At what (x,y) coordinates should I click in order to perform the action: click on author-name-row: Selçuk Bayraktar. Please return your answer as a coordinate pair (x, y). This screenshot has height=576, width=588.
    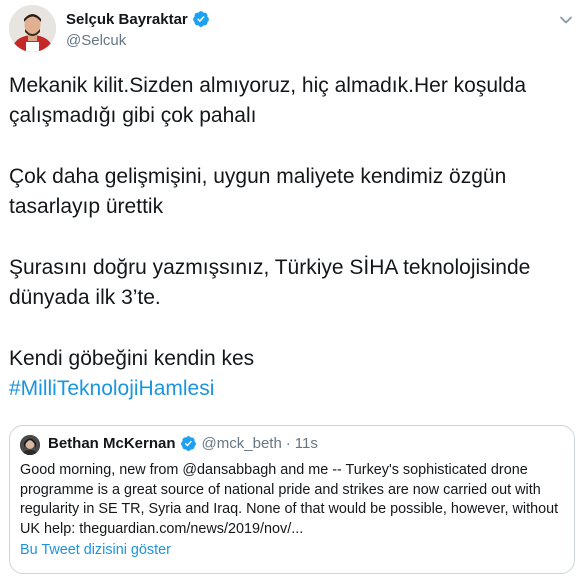
    Looking at the image, I should click on (138, 19).